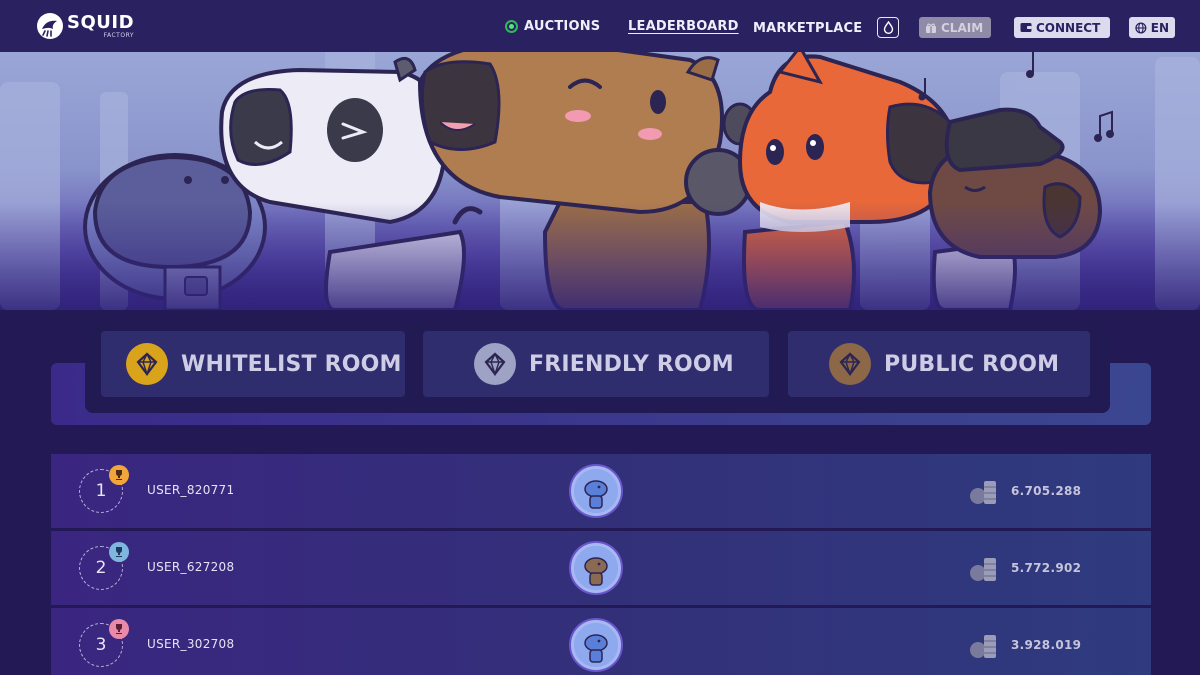 This screenshot has width=1200, height=675. I want to click on connect-wallet-button: CONNECT, so click(1062, 27).